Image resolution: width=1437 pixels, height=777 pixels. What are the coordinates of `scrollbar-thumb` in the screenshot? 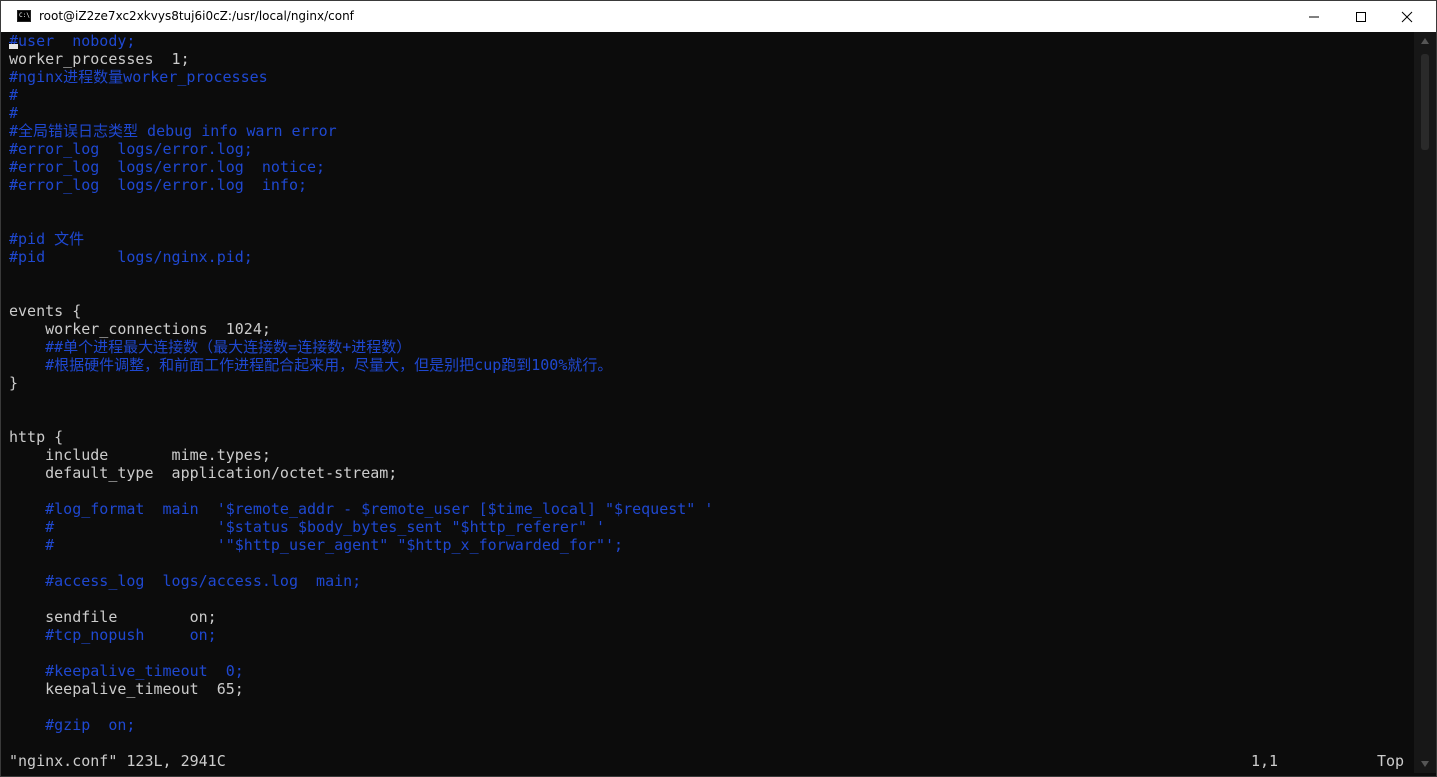 It's located at (1425, 102).